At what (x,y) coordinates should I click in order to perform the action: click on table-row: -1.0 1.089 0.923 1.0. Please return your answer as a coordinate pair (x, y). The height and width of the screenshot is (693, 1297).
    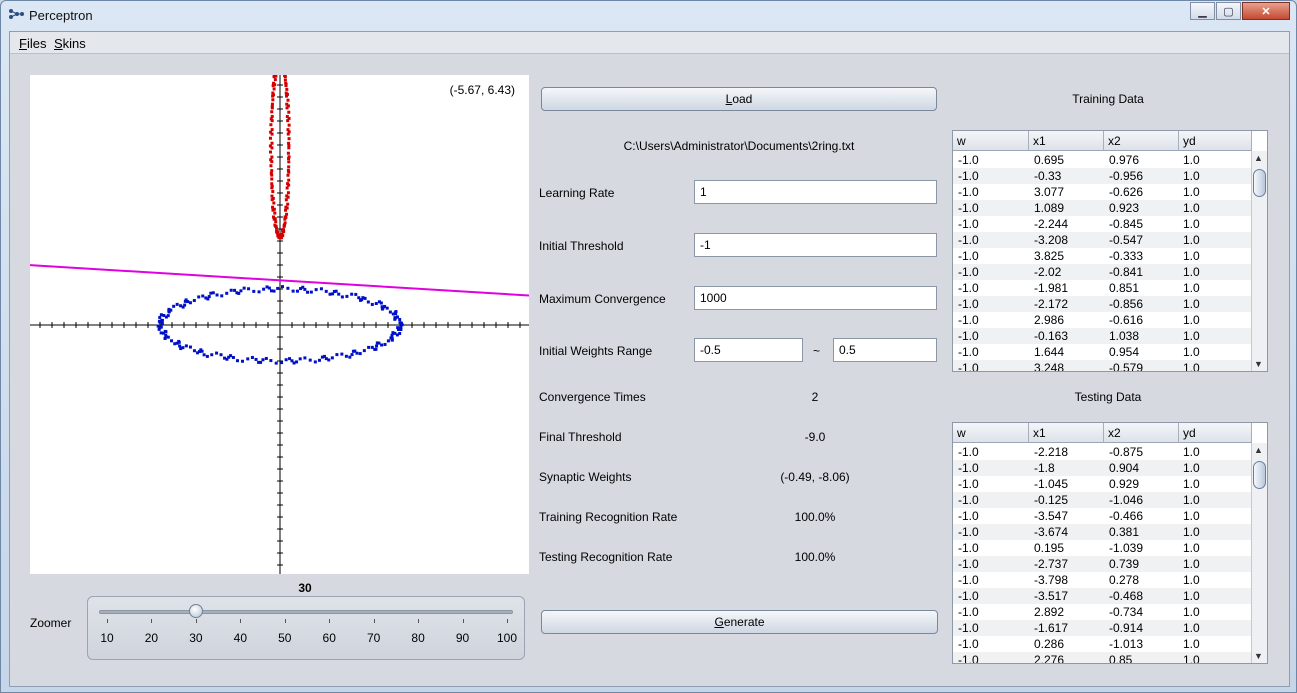
    Looking at the image, I should click on (1102, 208).